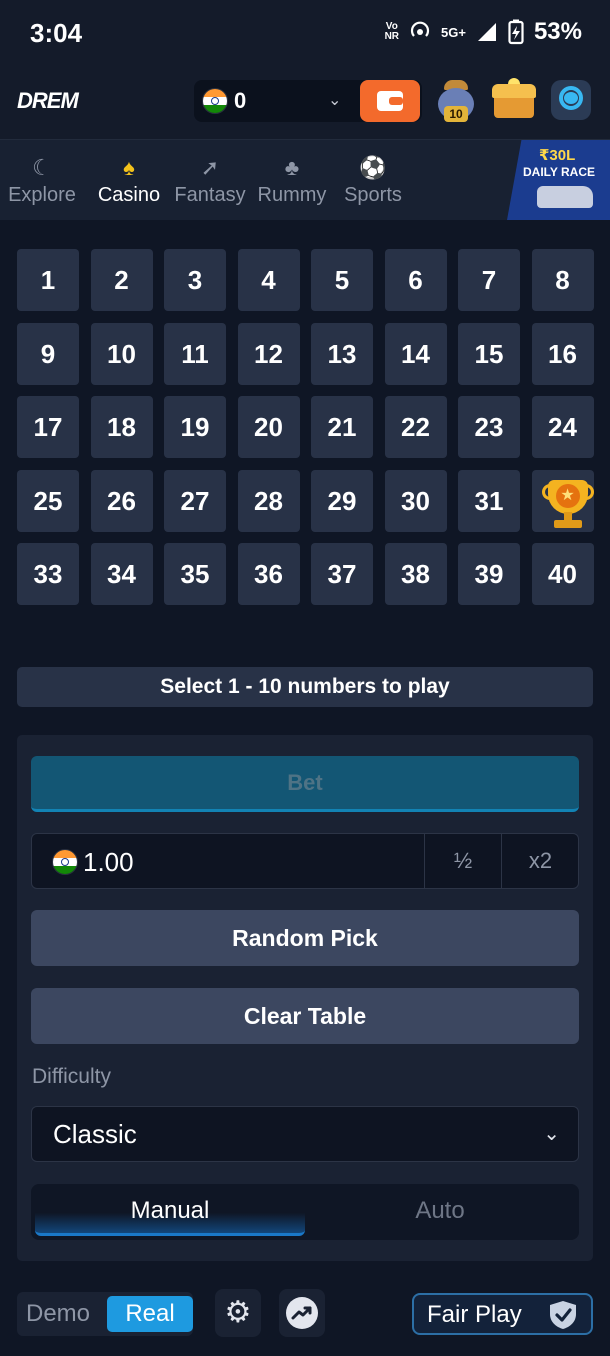 The width and height of the screenshot is (610, 1356). I want to click on mode-toggle: Manual Auto, so click(305, 1212).